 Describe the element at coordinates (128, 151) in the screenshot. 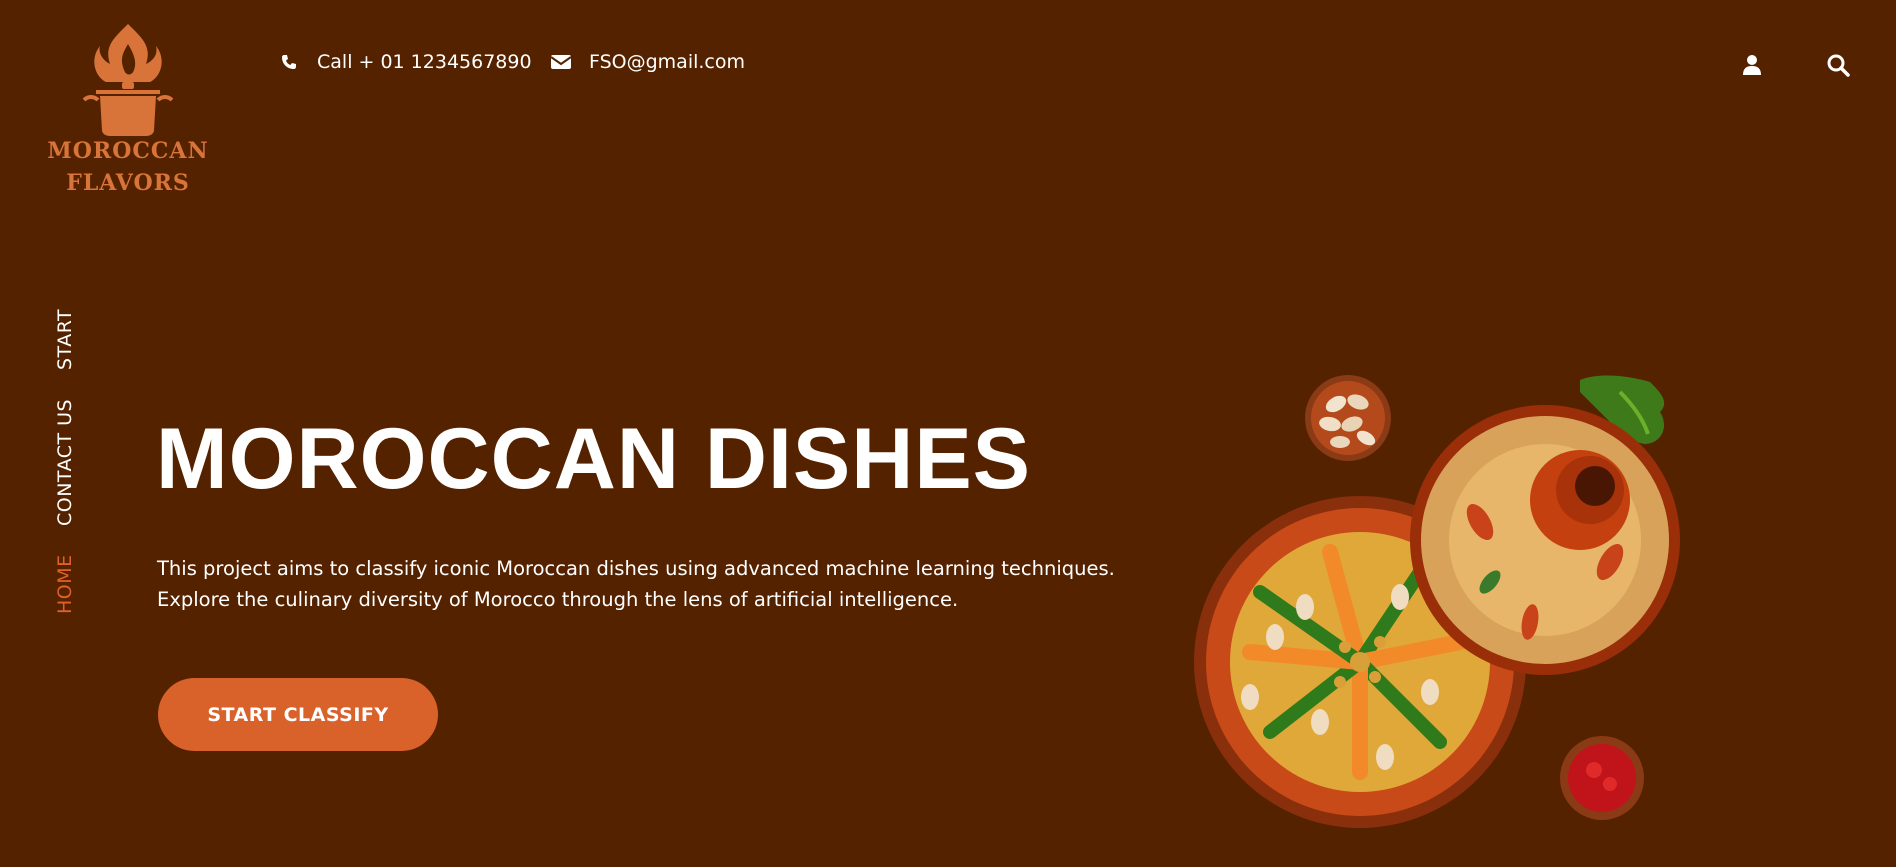

I see `brand-name-line1: MOROCCAN` at that location.